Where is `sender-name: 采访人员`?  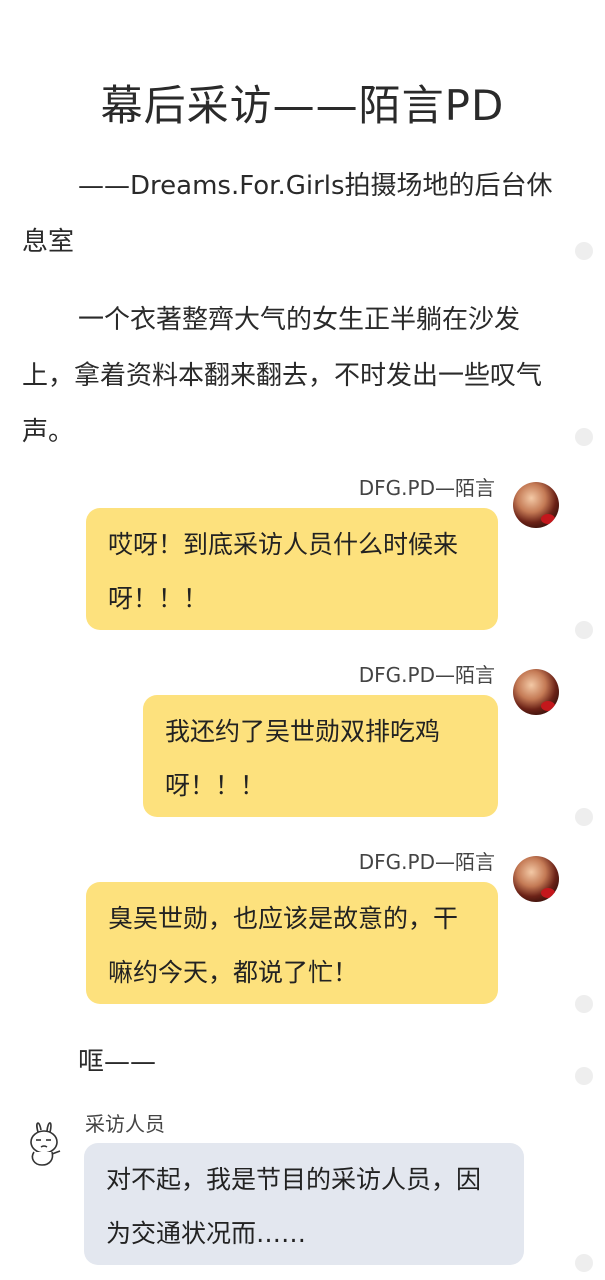
sender-name: 采访人员 is located at coordinates (125, 1124).